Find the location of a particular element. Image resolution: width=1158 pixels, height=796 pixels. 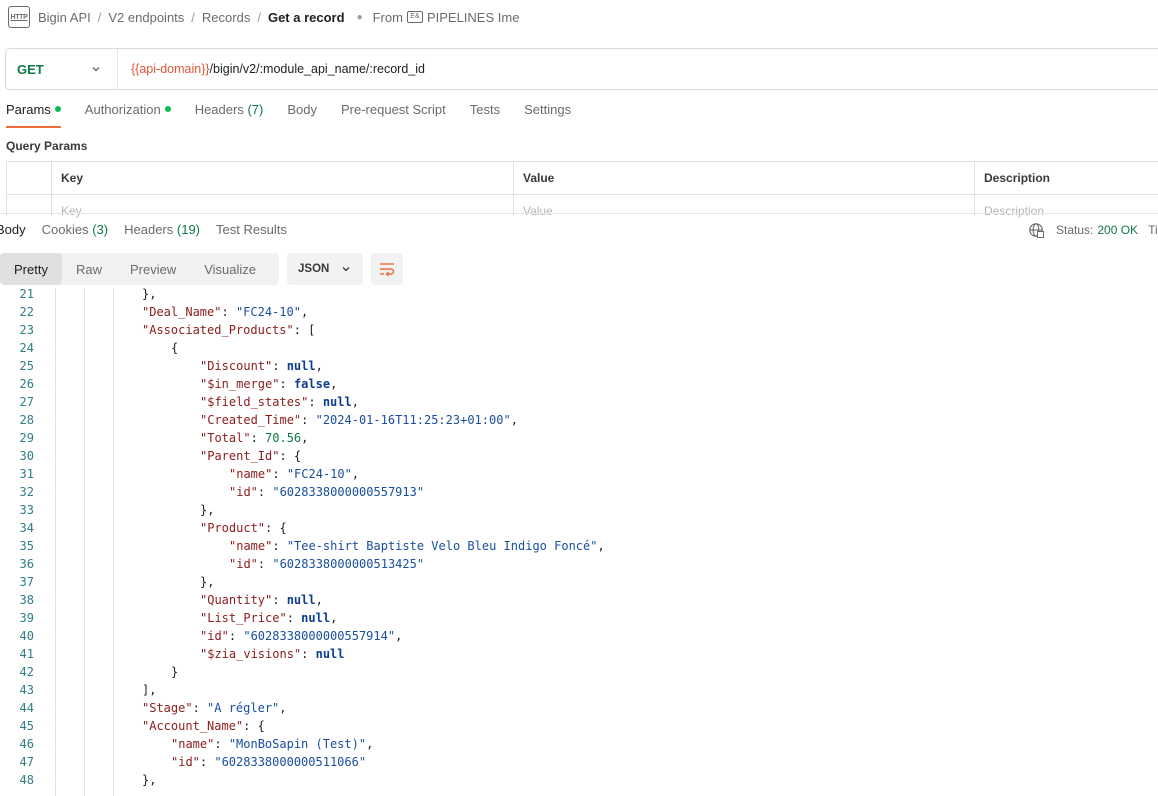

json-key: "Discount" is located at coordinates (236, 366).